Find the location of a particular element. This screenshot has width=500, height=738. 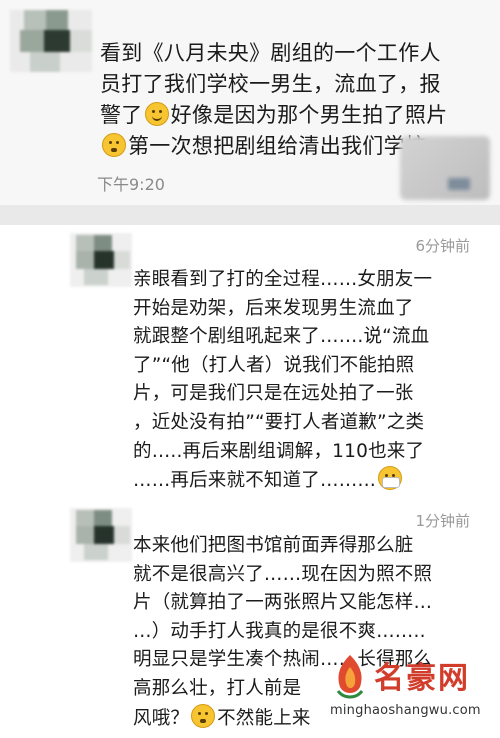

comment-timestamp: 6分钟前 is located at coordinates (442, 246).